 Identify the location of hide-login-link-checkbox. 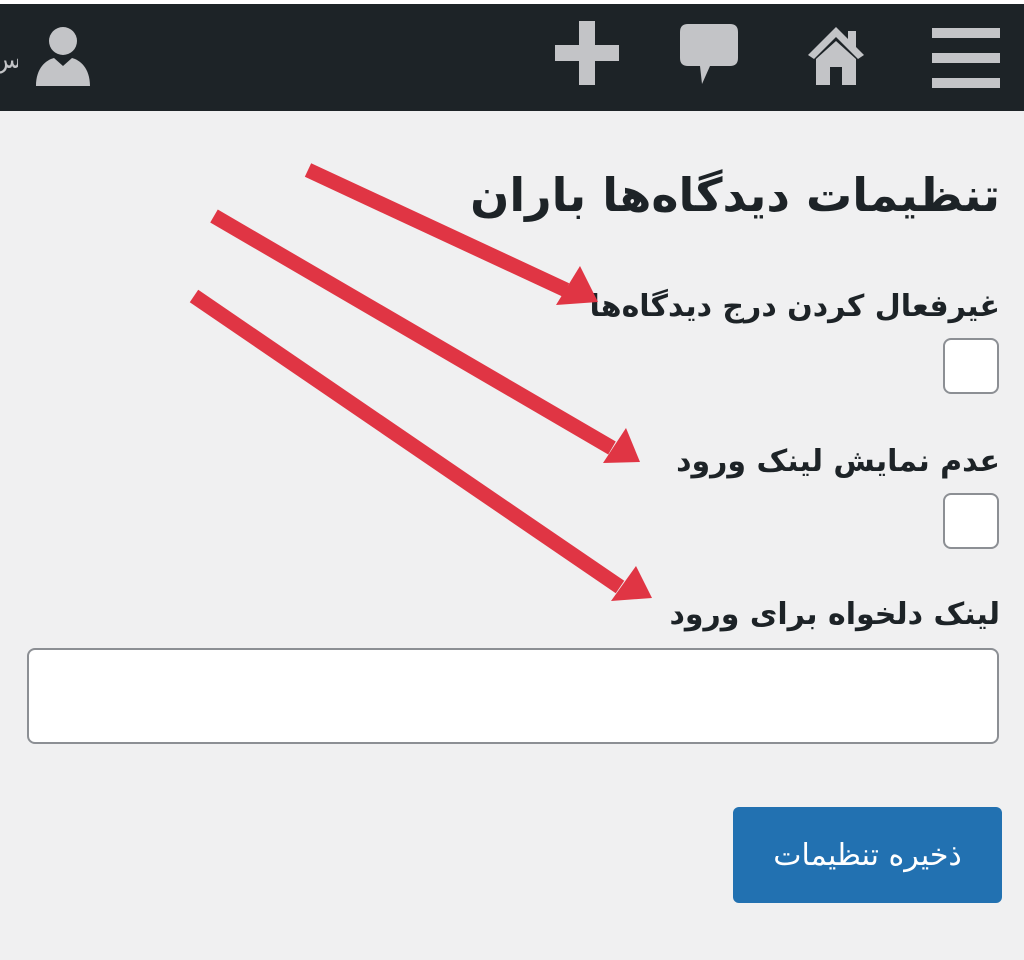
(971, 521).